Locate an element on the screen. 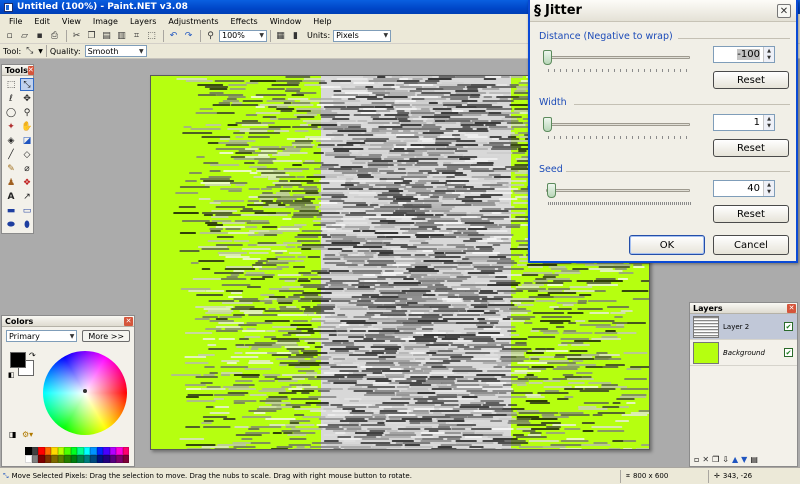 Image resolution: width=800 pixels, height=484 pixels. magic-wand-icon: ✦ is located at coordinates (11, 126).